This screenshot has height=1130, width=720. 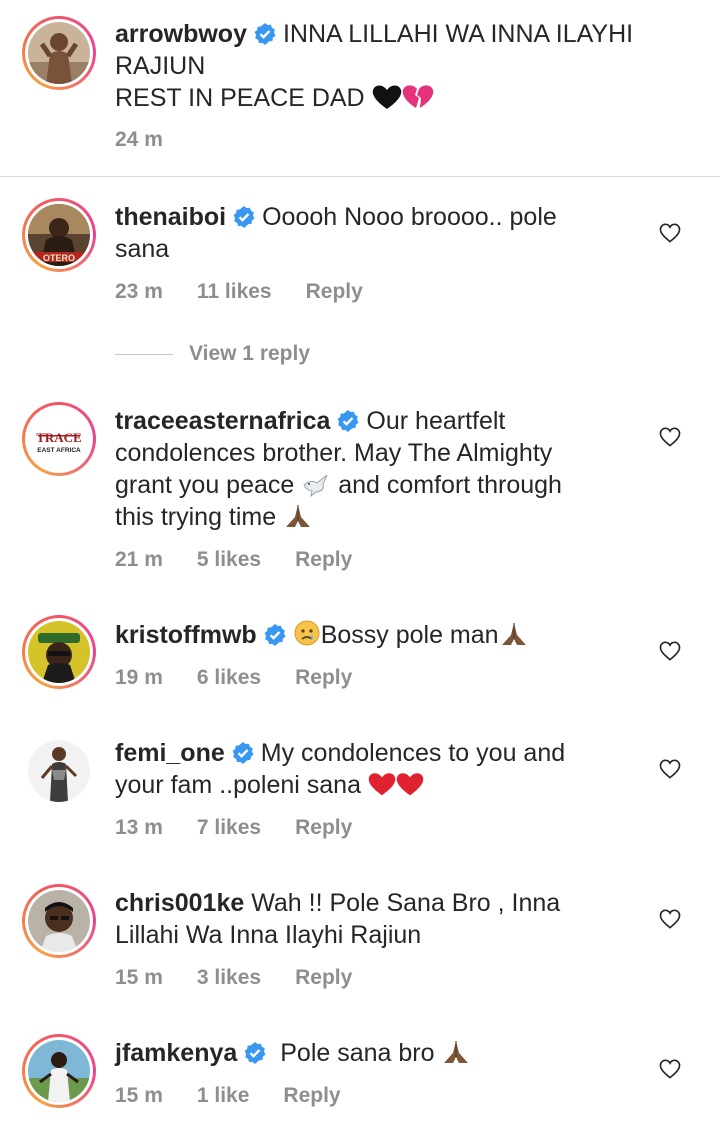 I want to click on comment-text: and comfort through, so click(x=450, y=485).